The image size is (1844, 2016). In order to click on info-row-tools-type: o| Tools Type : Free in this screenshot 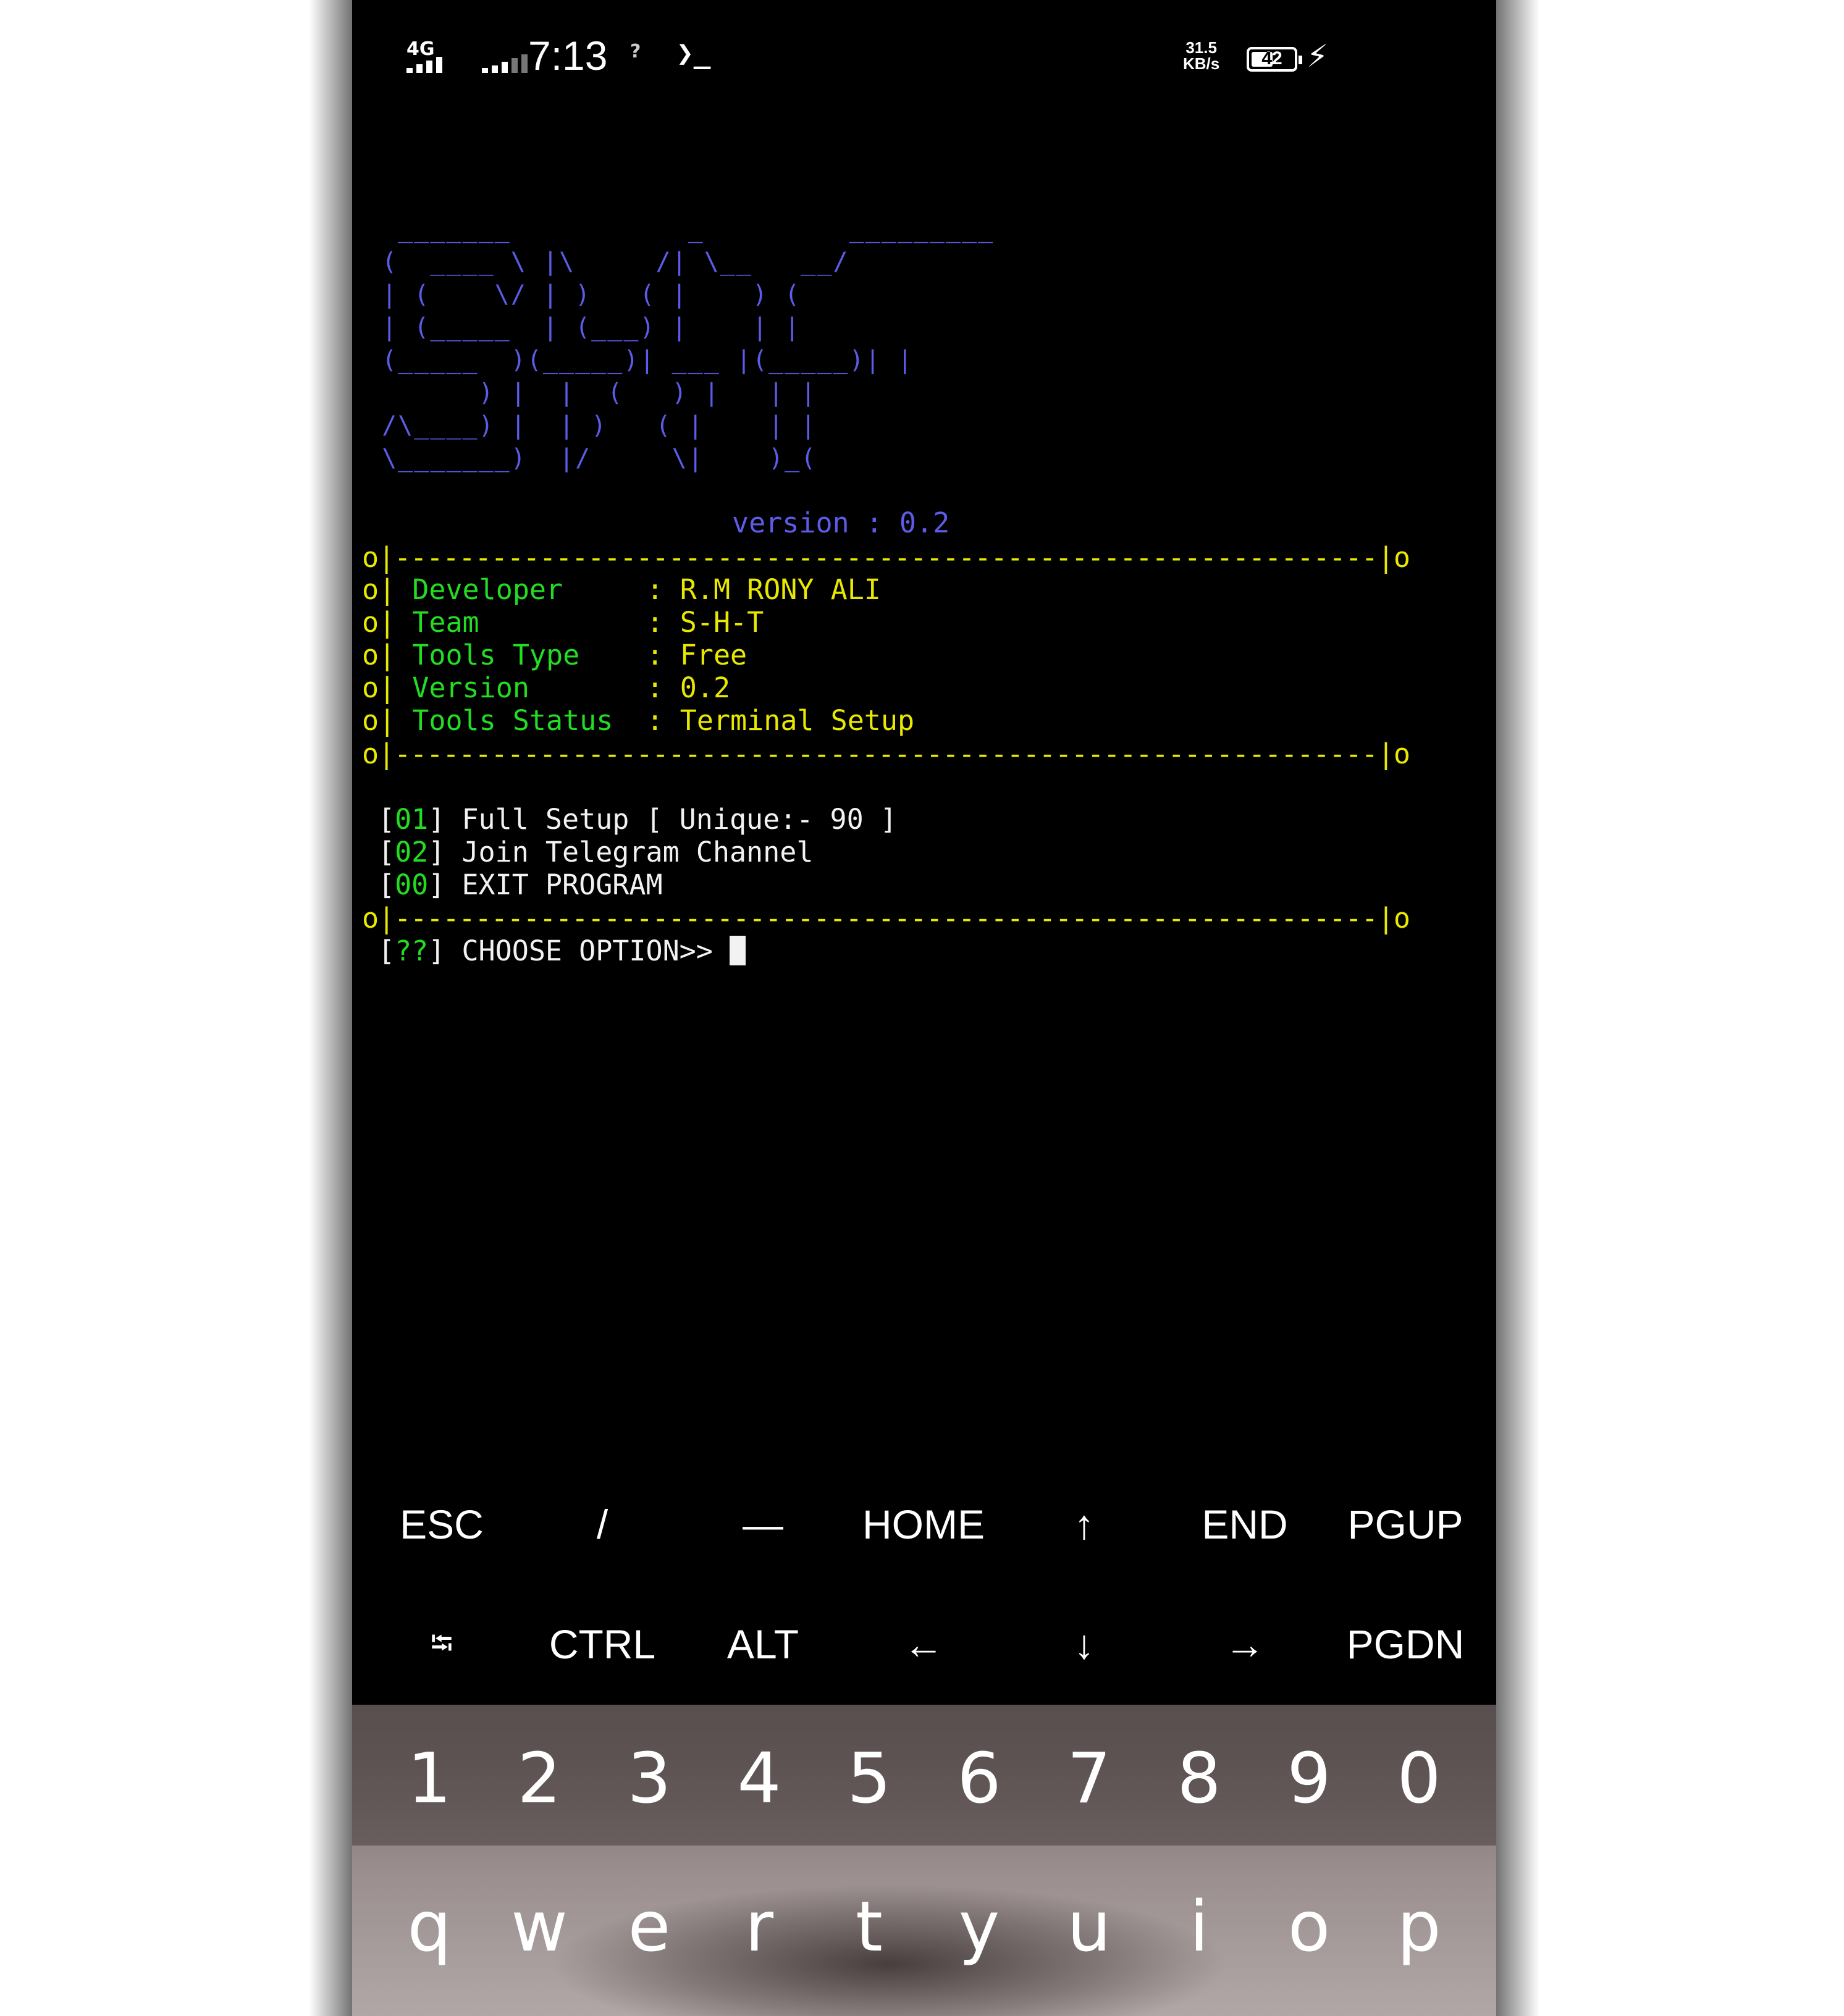, I will do `click(554, 655)`.